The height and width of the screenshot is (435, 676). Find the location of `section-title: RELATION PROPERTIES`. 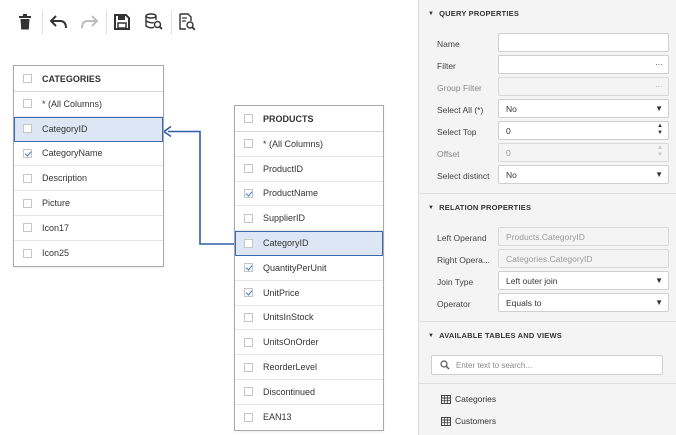

section-title: RELATION PROPERTIES is located at coordinates (485, 207).